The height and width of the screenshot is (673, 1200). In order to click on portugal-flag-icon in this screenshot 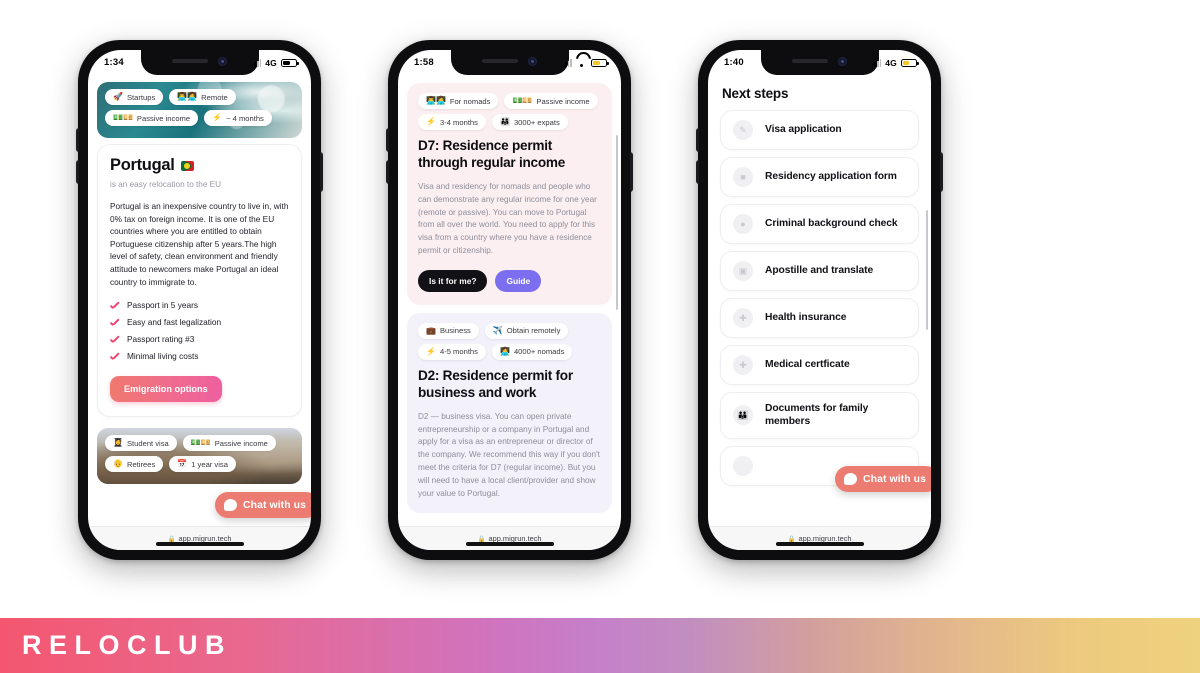, I will do `click(187, 165)`.